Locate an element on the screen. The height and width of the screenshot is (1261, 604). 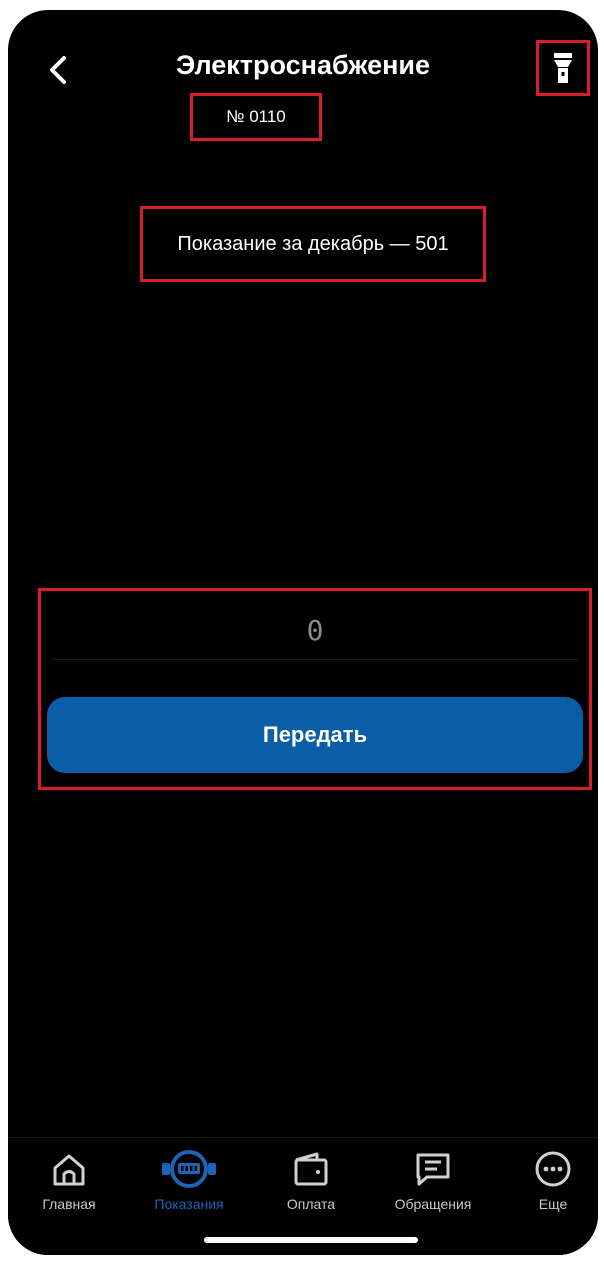
tab-home: Главная is located at coordinates (69, 1188).